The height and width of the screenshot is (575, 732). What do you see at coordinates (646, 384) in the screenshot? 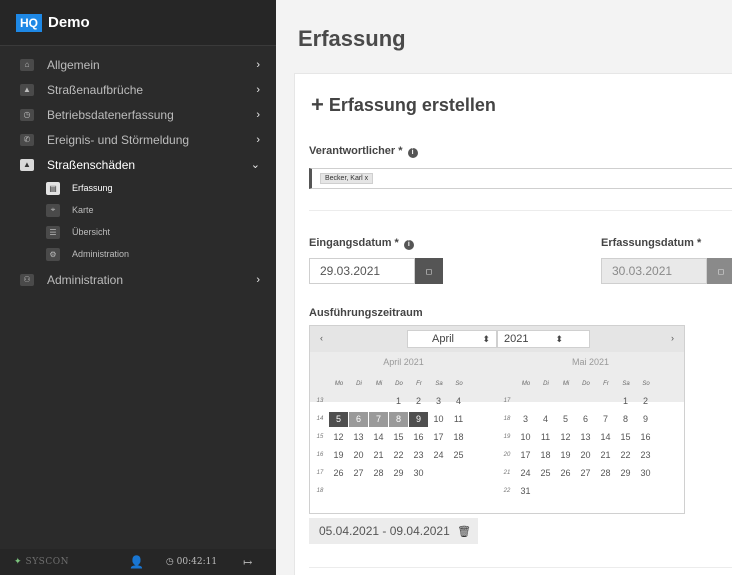
I see `weekday-header: So` at bounding box center [646, 384].